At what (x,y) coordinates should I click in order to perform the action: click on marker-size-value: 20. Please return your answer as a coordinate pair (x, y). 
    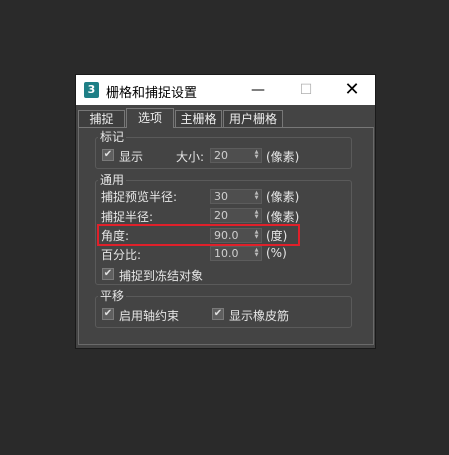
    Looking at the image, I should click on (221, 155).